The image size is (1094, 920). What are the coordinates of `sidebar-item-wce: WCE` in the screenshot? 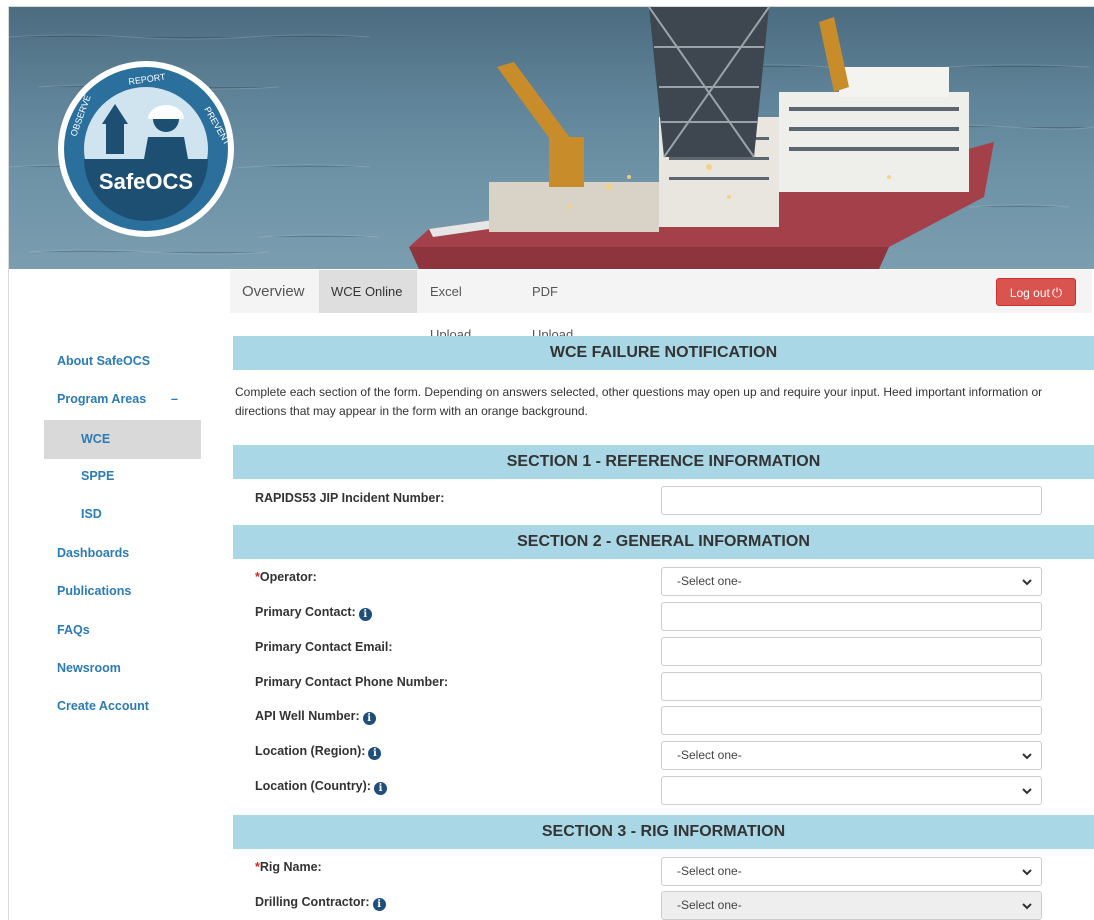 It's located at (122, 439).